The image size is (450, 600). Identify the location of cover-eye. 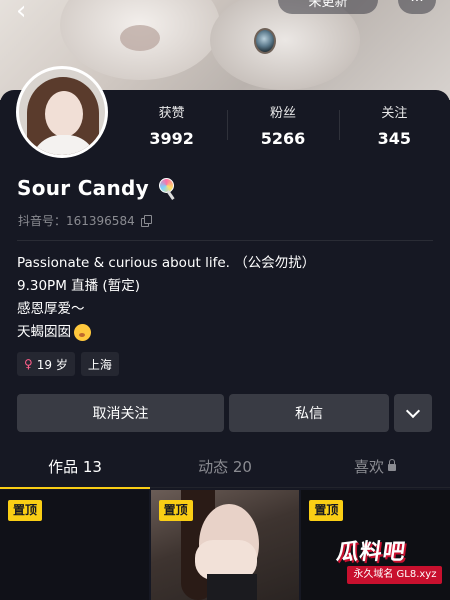
(265, 41).